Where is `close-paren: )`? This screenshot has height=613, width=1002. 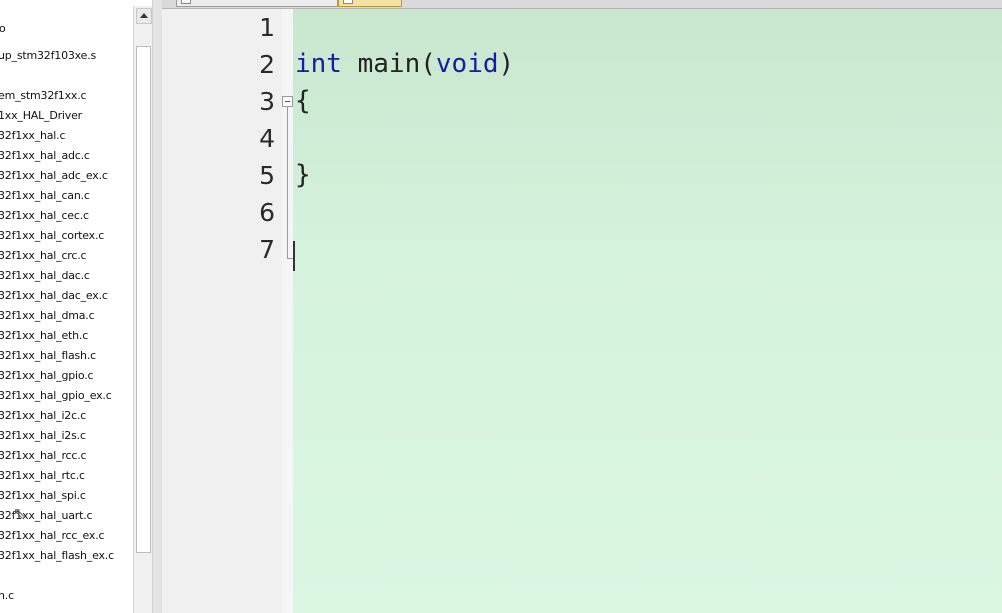
close-paren: ) is located at coordinates (506, 64).